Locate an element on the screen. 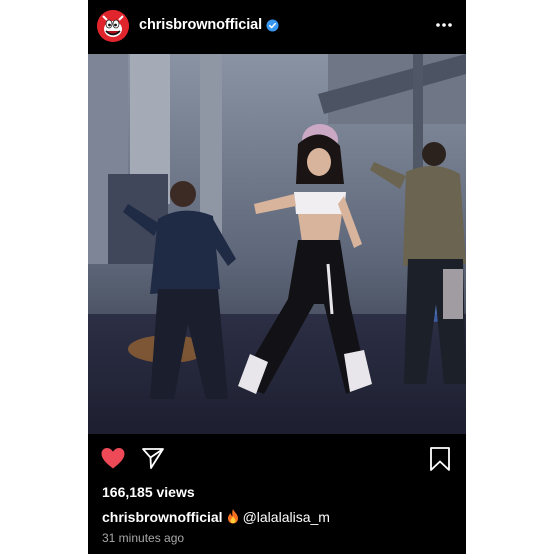  heart-icon is located at coordinates (113, 458).